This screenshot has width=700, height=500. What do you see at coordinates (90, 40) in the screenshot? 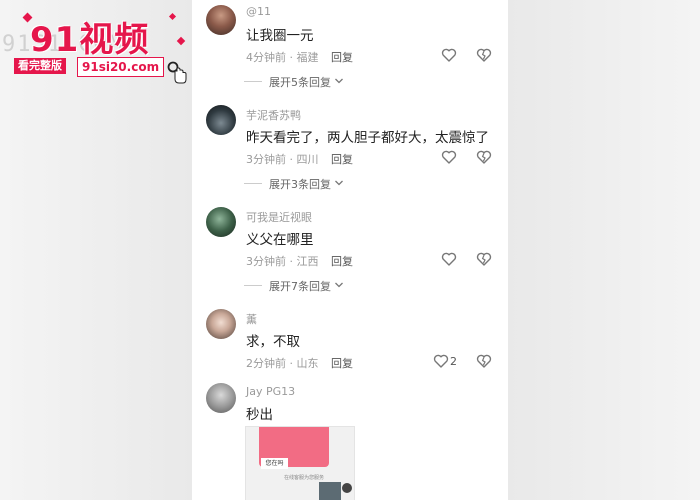
I see `watermark-logo: 91视频` at bounding box center [90, 40].